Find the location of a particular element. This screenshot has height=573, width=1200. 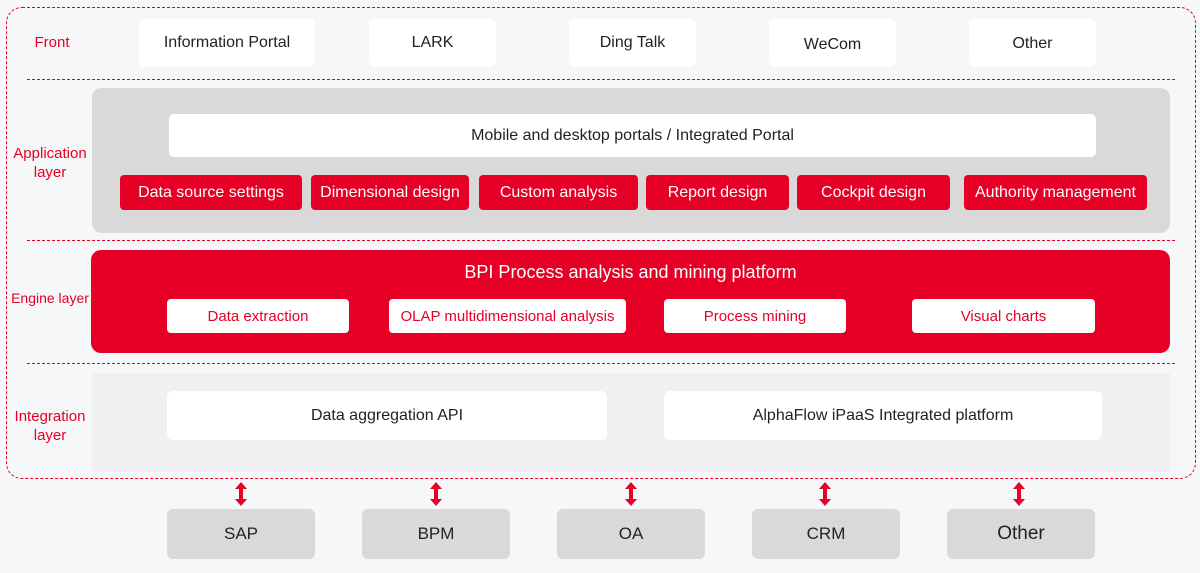

front-item-ding-talk: Ding Talk is located at coordinates (632, 43).